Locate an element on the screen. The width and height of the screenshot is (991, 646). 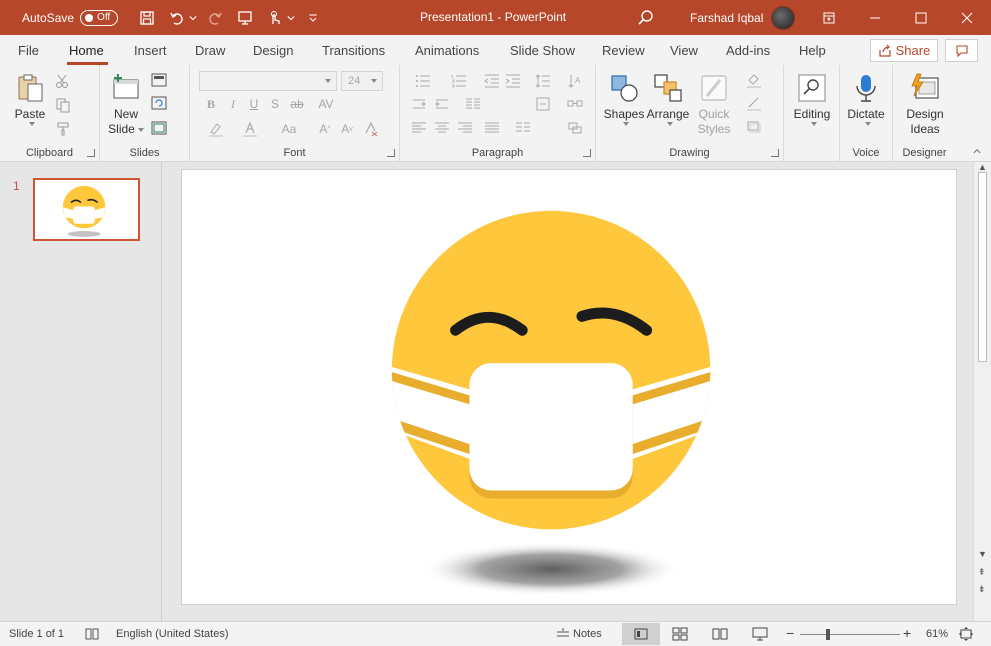
reset-slide-icon is located at coordinates (159, 103).